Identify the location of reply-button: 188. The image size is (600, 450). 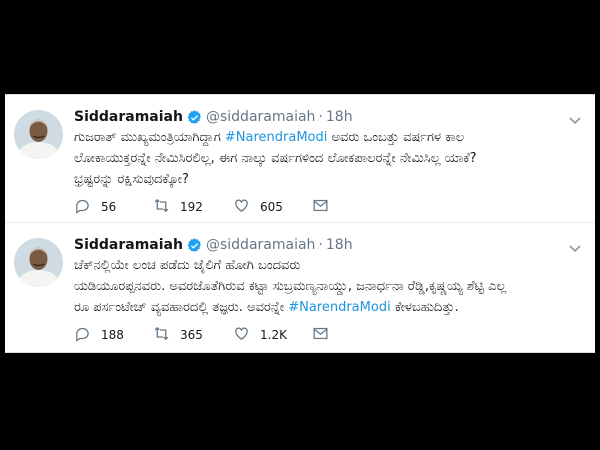
(113, 335).